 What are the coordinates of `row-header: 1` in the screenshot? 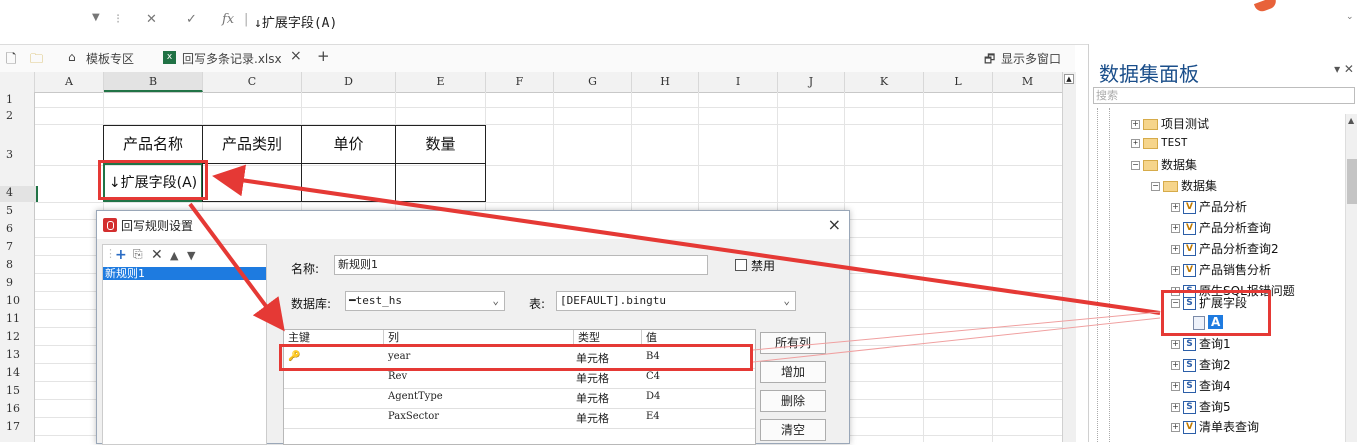 It's located at (18, 99).